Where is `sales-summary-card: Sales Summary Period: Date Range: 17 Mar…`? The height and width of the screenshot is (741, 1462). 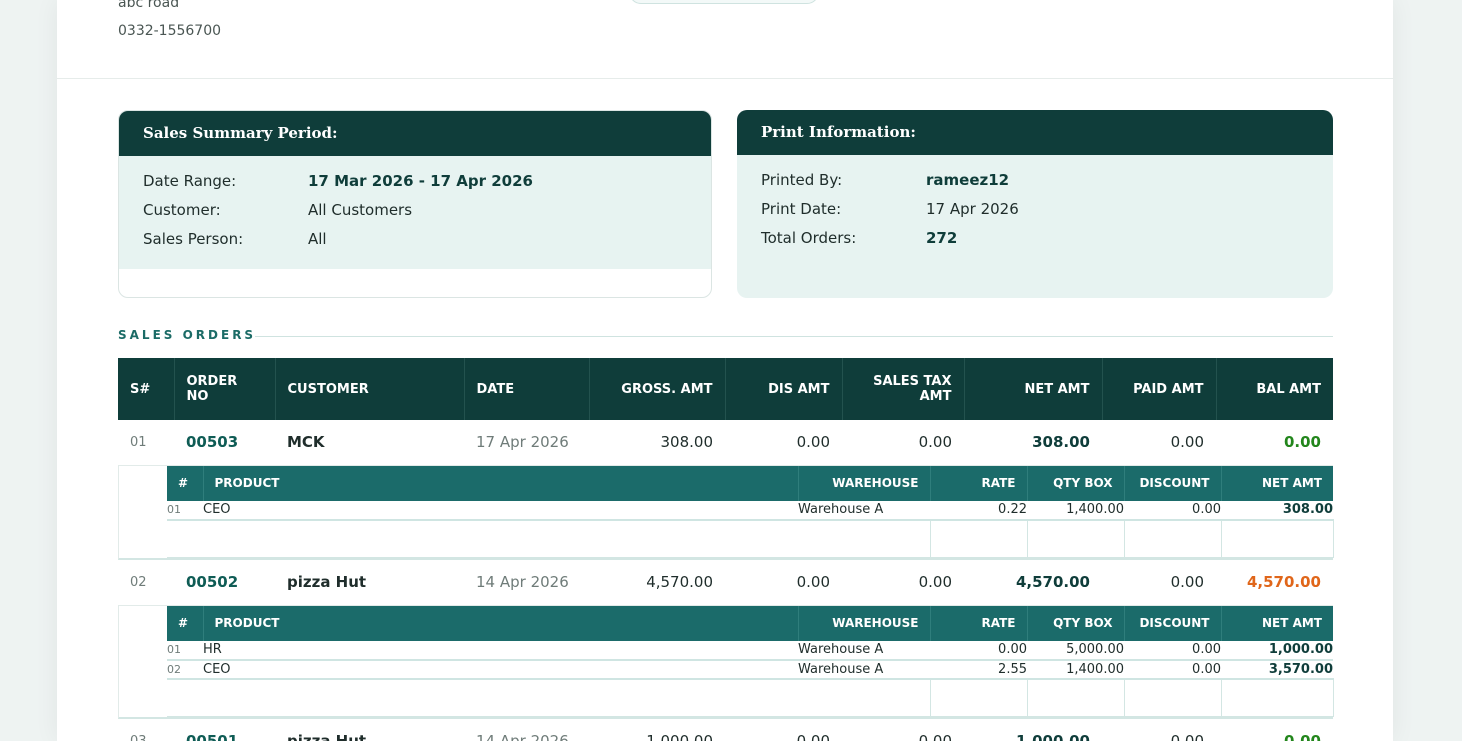
sales-summary-card: Sales Summary Period: Date Range: 17 Mar… is located at coordinates (415, 204).